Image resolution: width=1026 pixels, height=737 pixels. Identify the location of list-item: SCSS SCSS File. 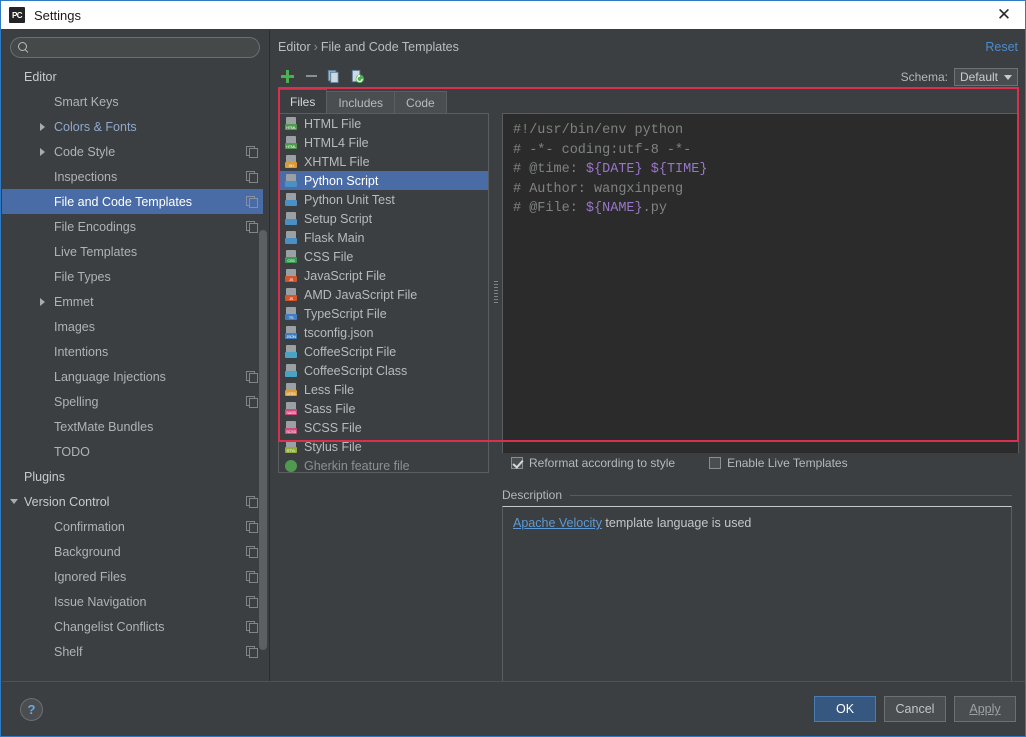
(383, 427).